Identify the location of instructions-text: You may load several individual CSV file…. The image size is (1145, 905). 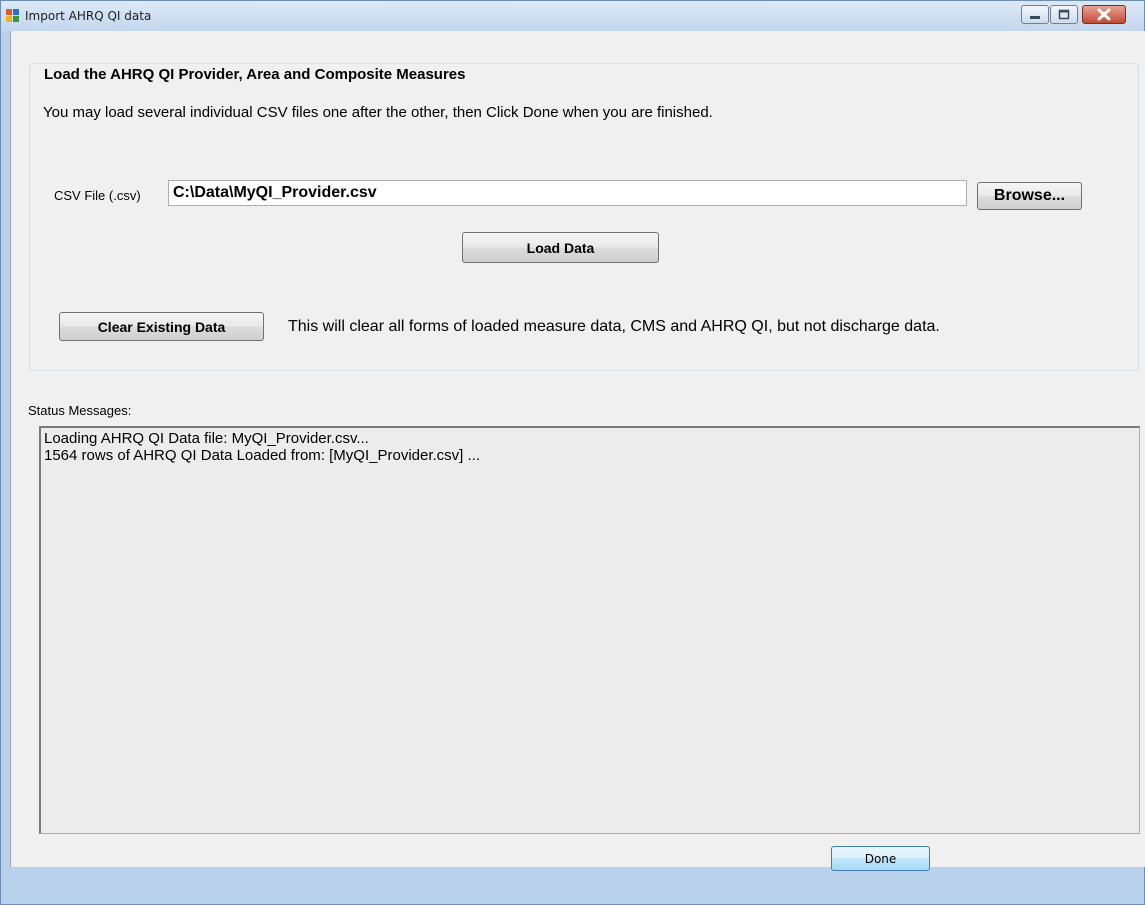
(378, 112).